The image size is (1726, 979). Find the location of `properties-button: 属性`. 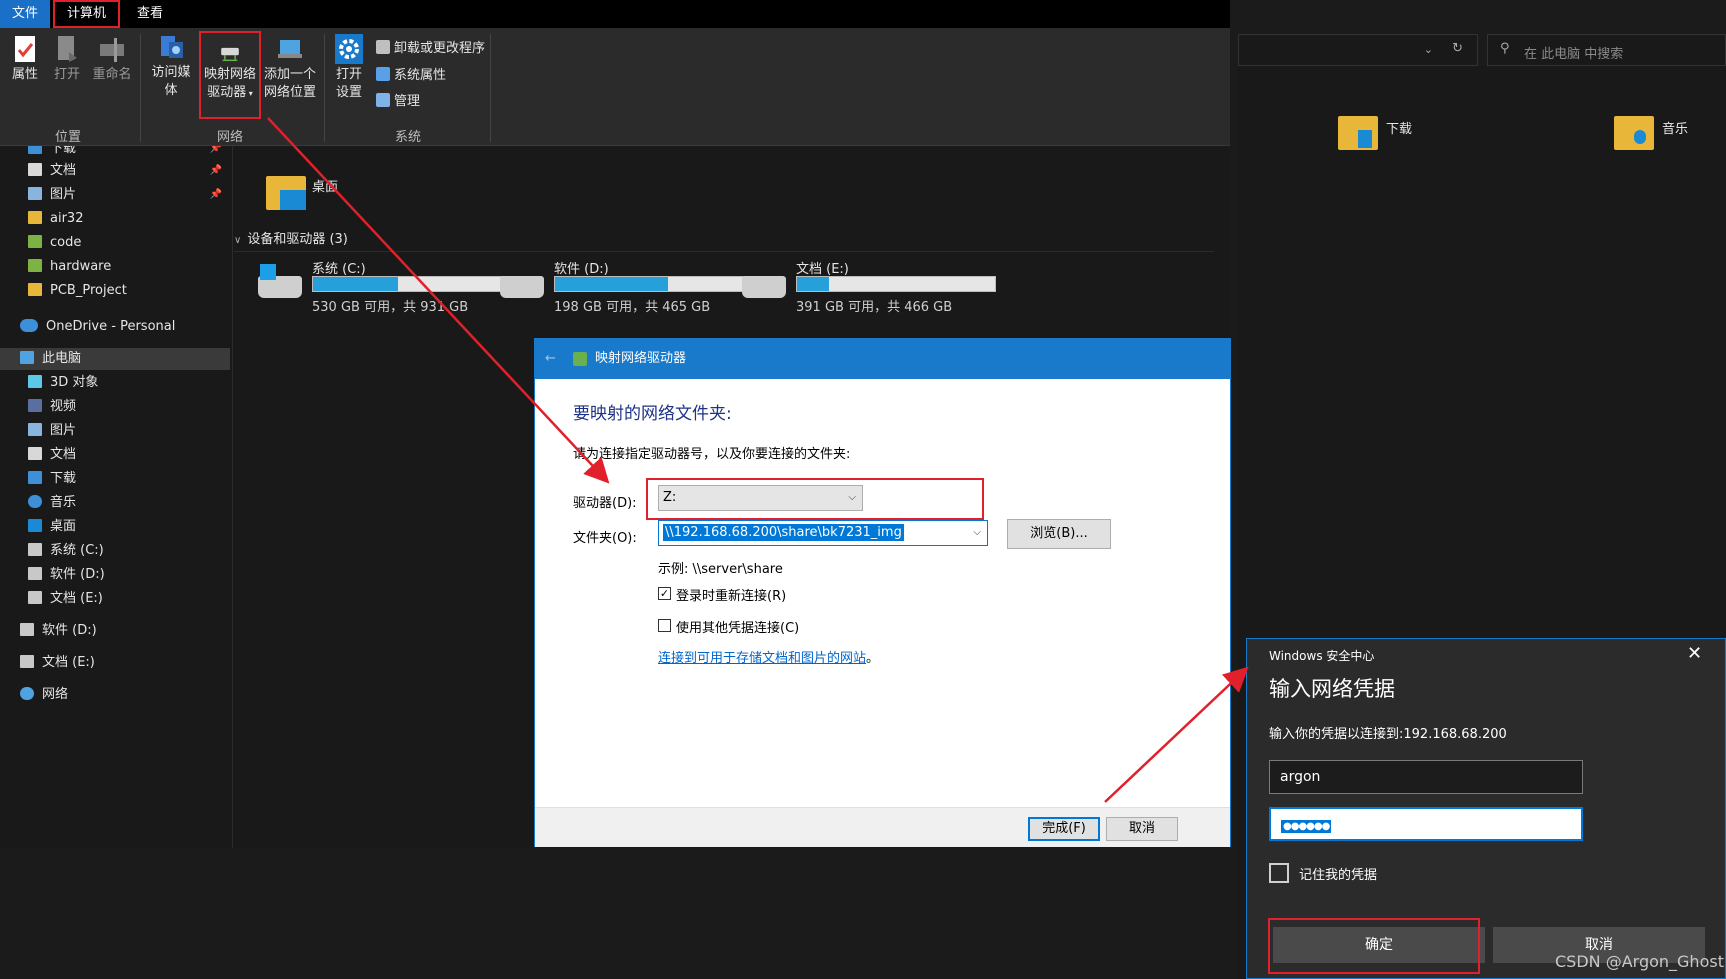

properties-button: 属性 is located at coordinates (25, 59).